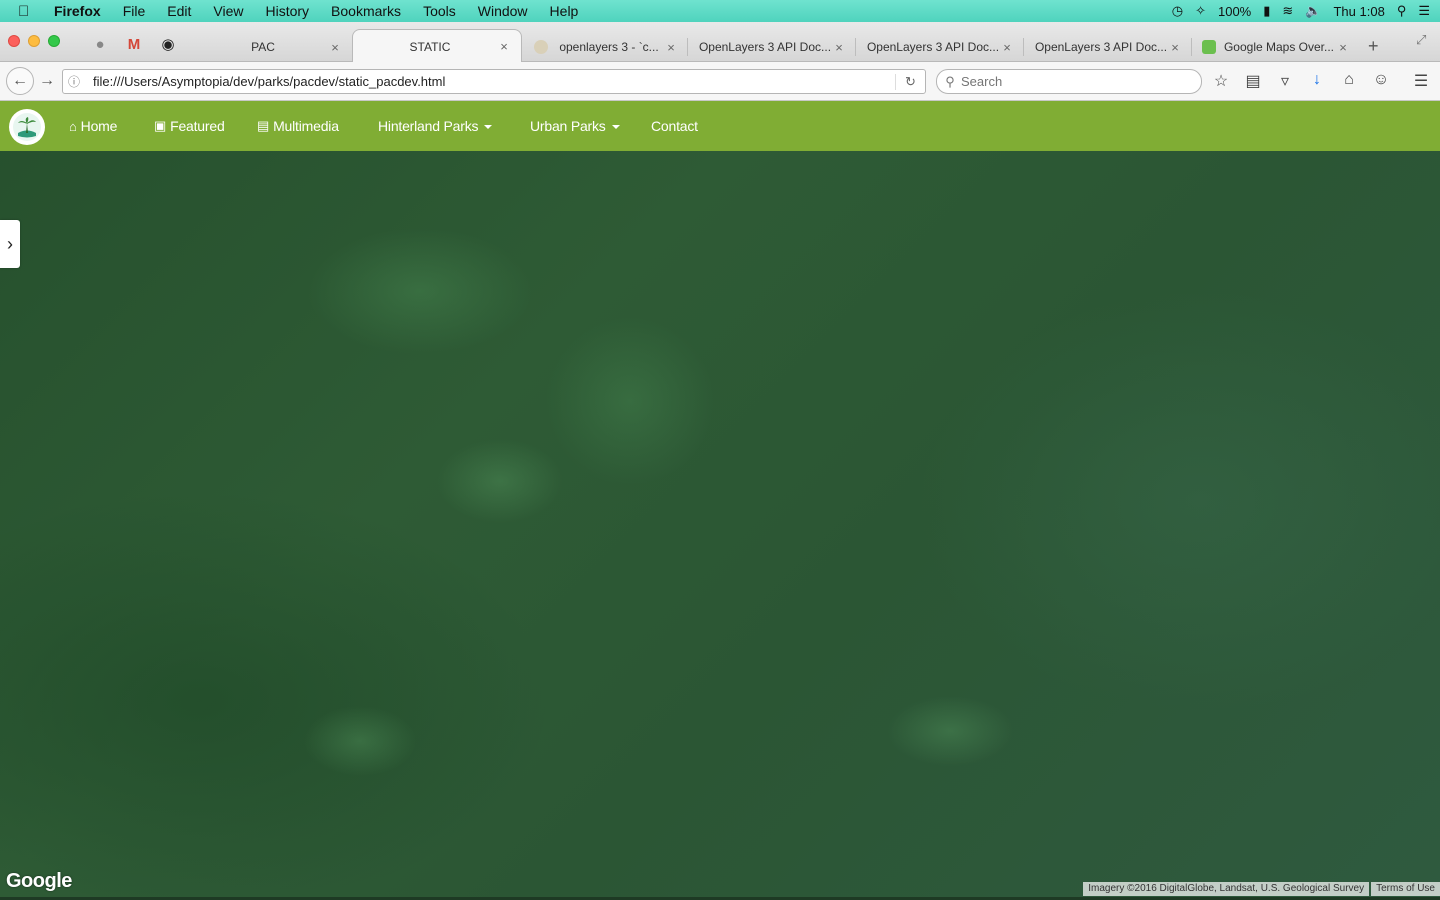 The height and width of the screenshot is (900, 1440). I want to click on nav-label: Contact, so click(674, 126).